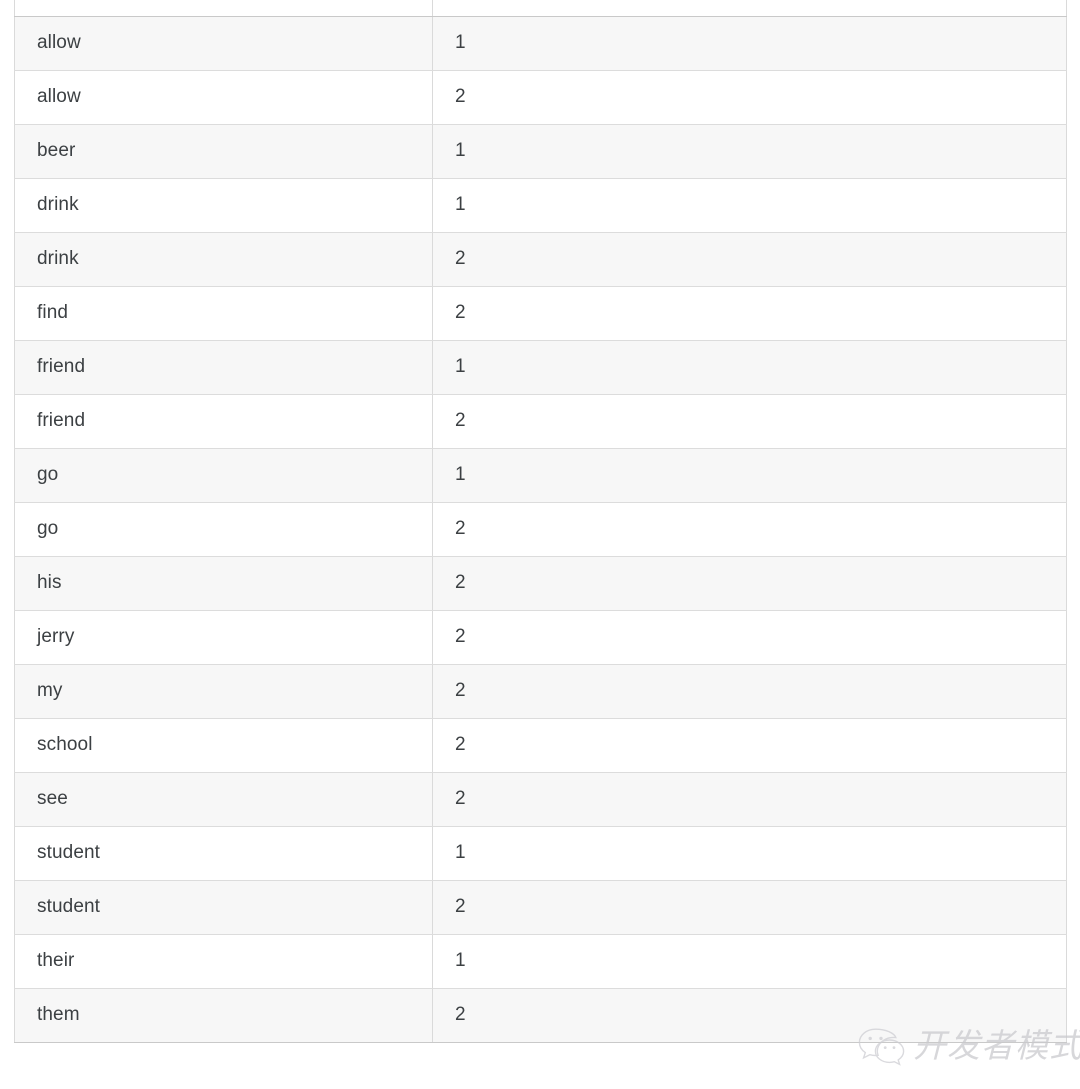 The image size is (1080, 1089). I want to click on table-row: their 1, so click(540, 961).